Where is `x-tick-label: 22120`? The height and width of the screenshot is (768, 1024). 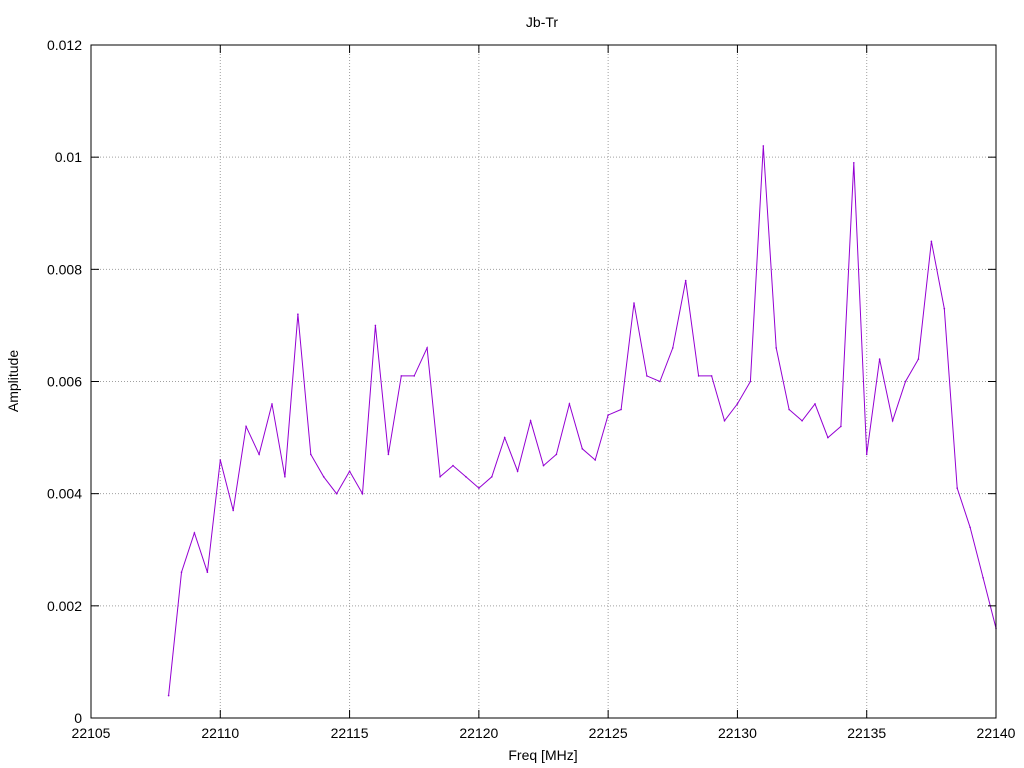 x-tick-label: 22120 is located at coordinates (478, 733).